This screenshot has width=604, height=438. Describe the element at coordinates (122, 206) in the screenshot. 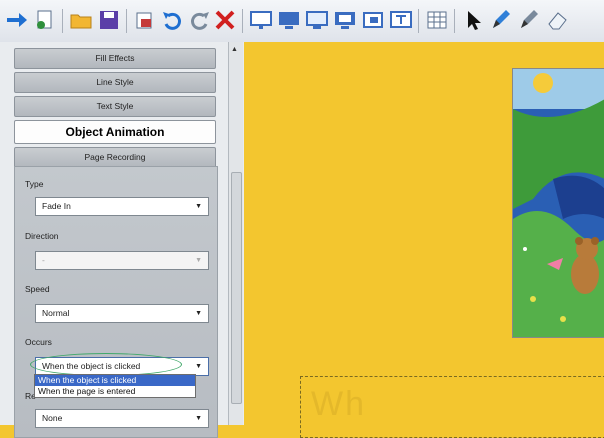

I see `type-select: Fade In ▼` at that location.